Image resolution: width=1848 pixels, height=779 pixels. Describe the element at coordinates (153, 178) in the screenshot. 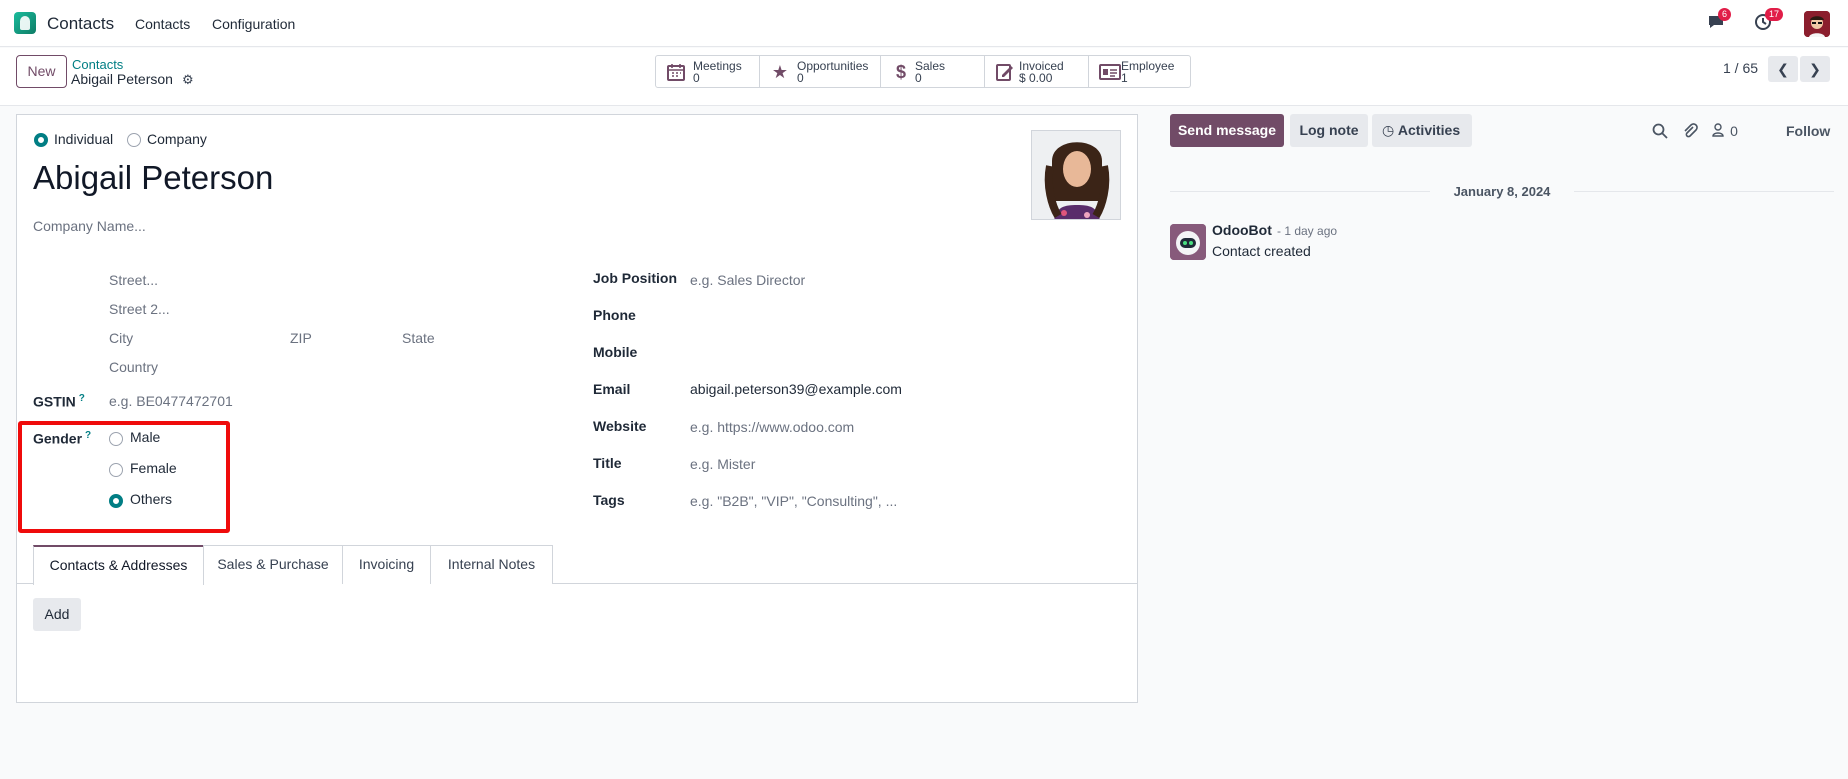

I see `contact-name-field: Abigail Peterson` at that location.